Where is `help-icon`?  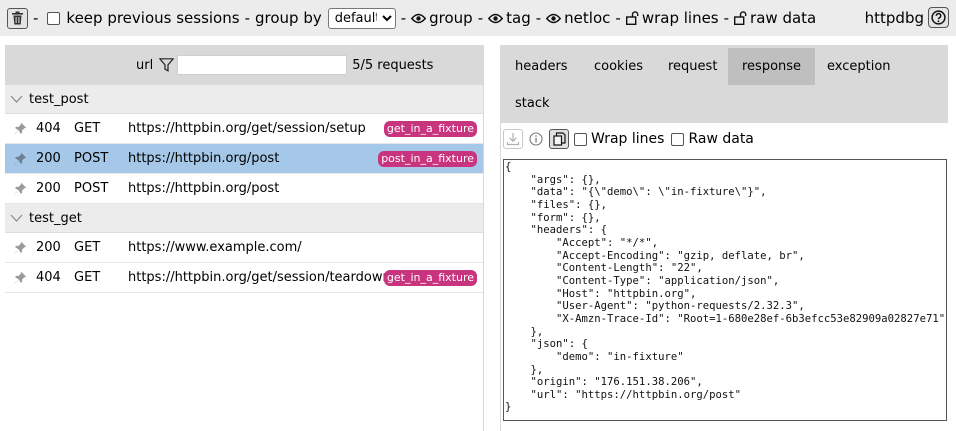
help-icon is located at coordinates (938, 17).